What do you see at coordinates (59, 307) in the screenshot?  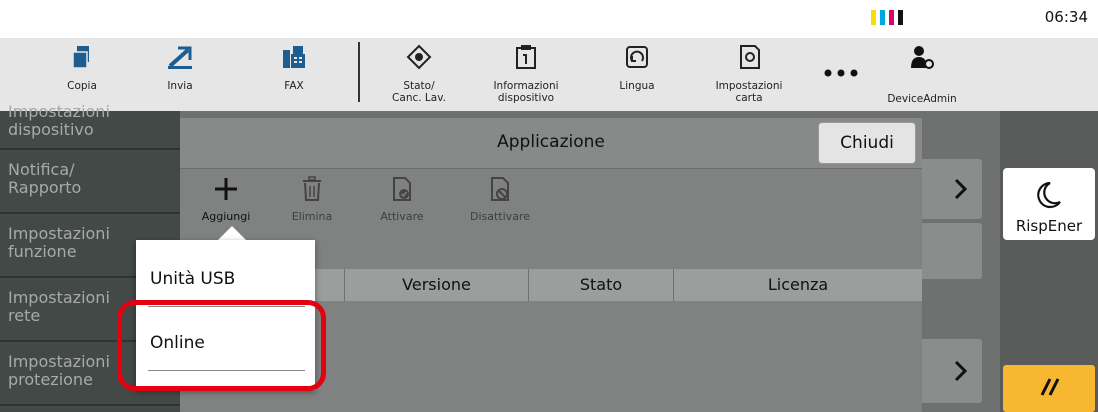 I see `menu-item-network-settings: Impostazioni rete` at bounding box center [59, 307].